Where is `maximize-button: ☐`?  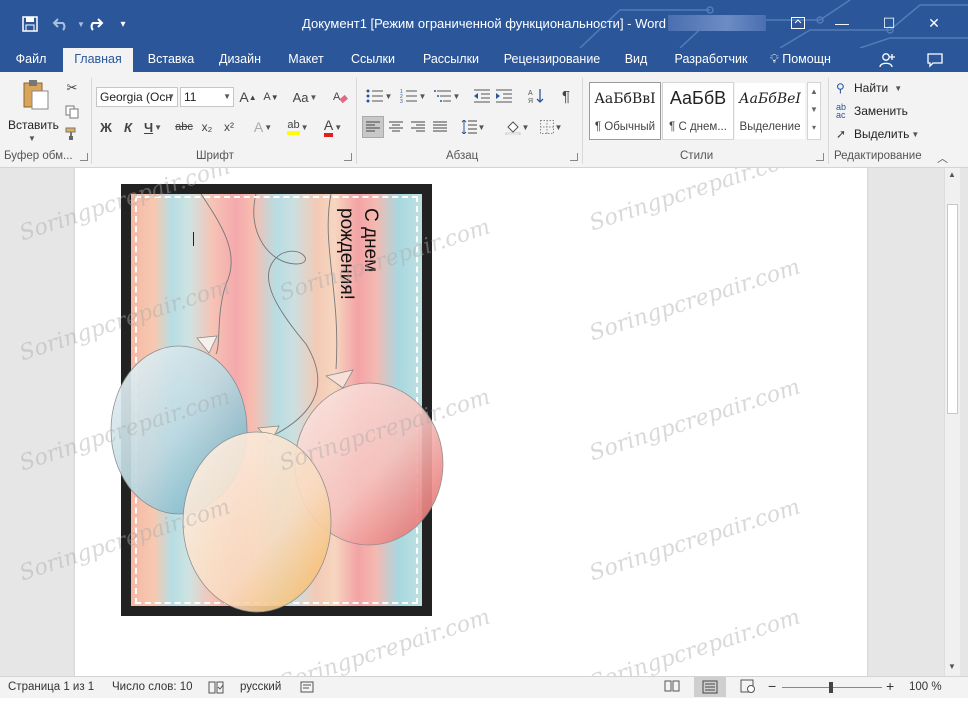 maximize-button: ☐ is located at coordinates (889, 23).